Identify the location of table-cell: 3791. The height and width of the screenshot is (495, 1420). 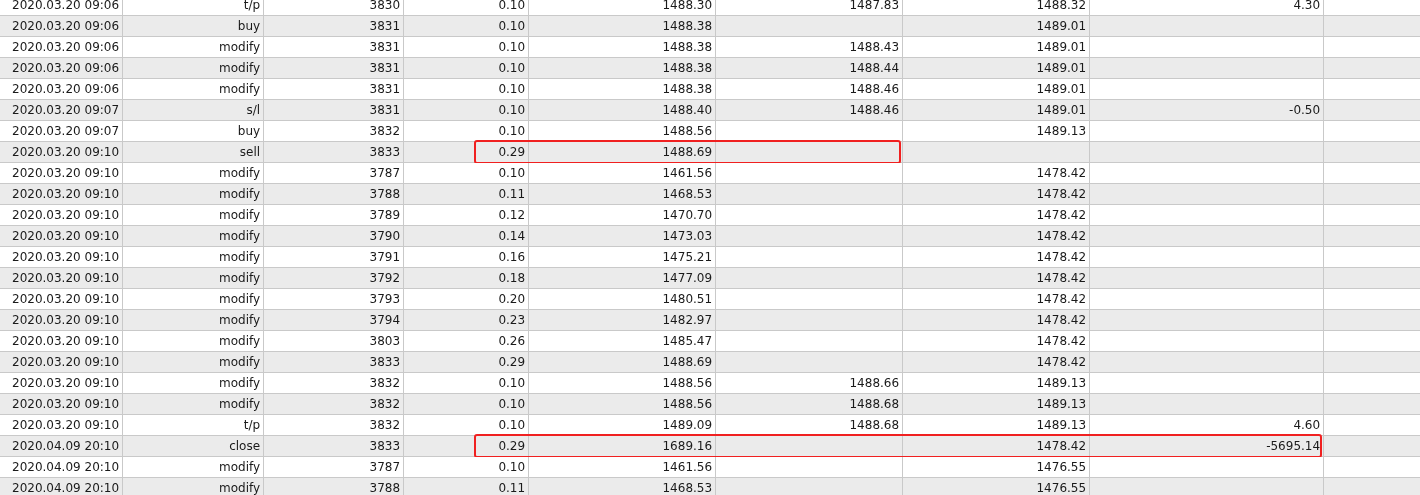
(385, 257).